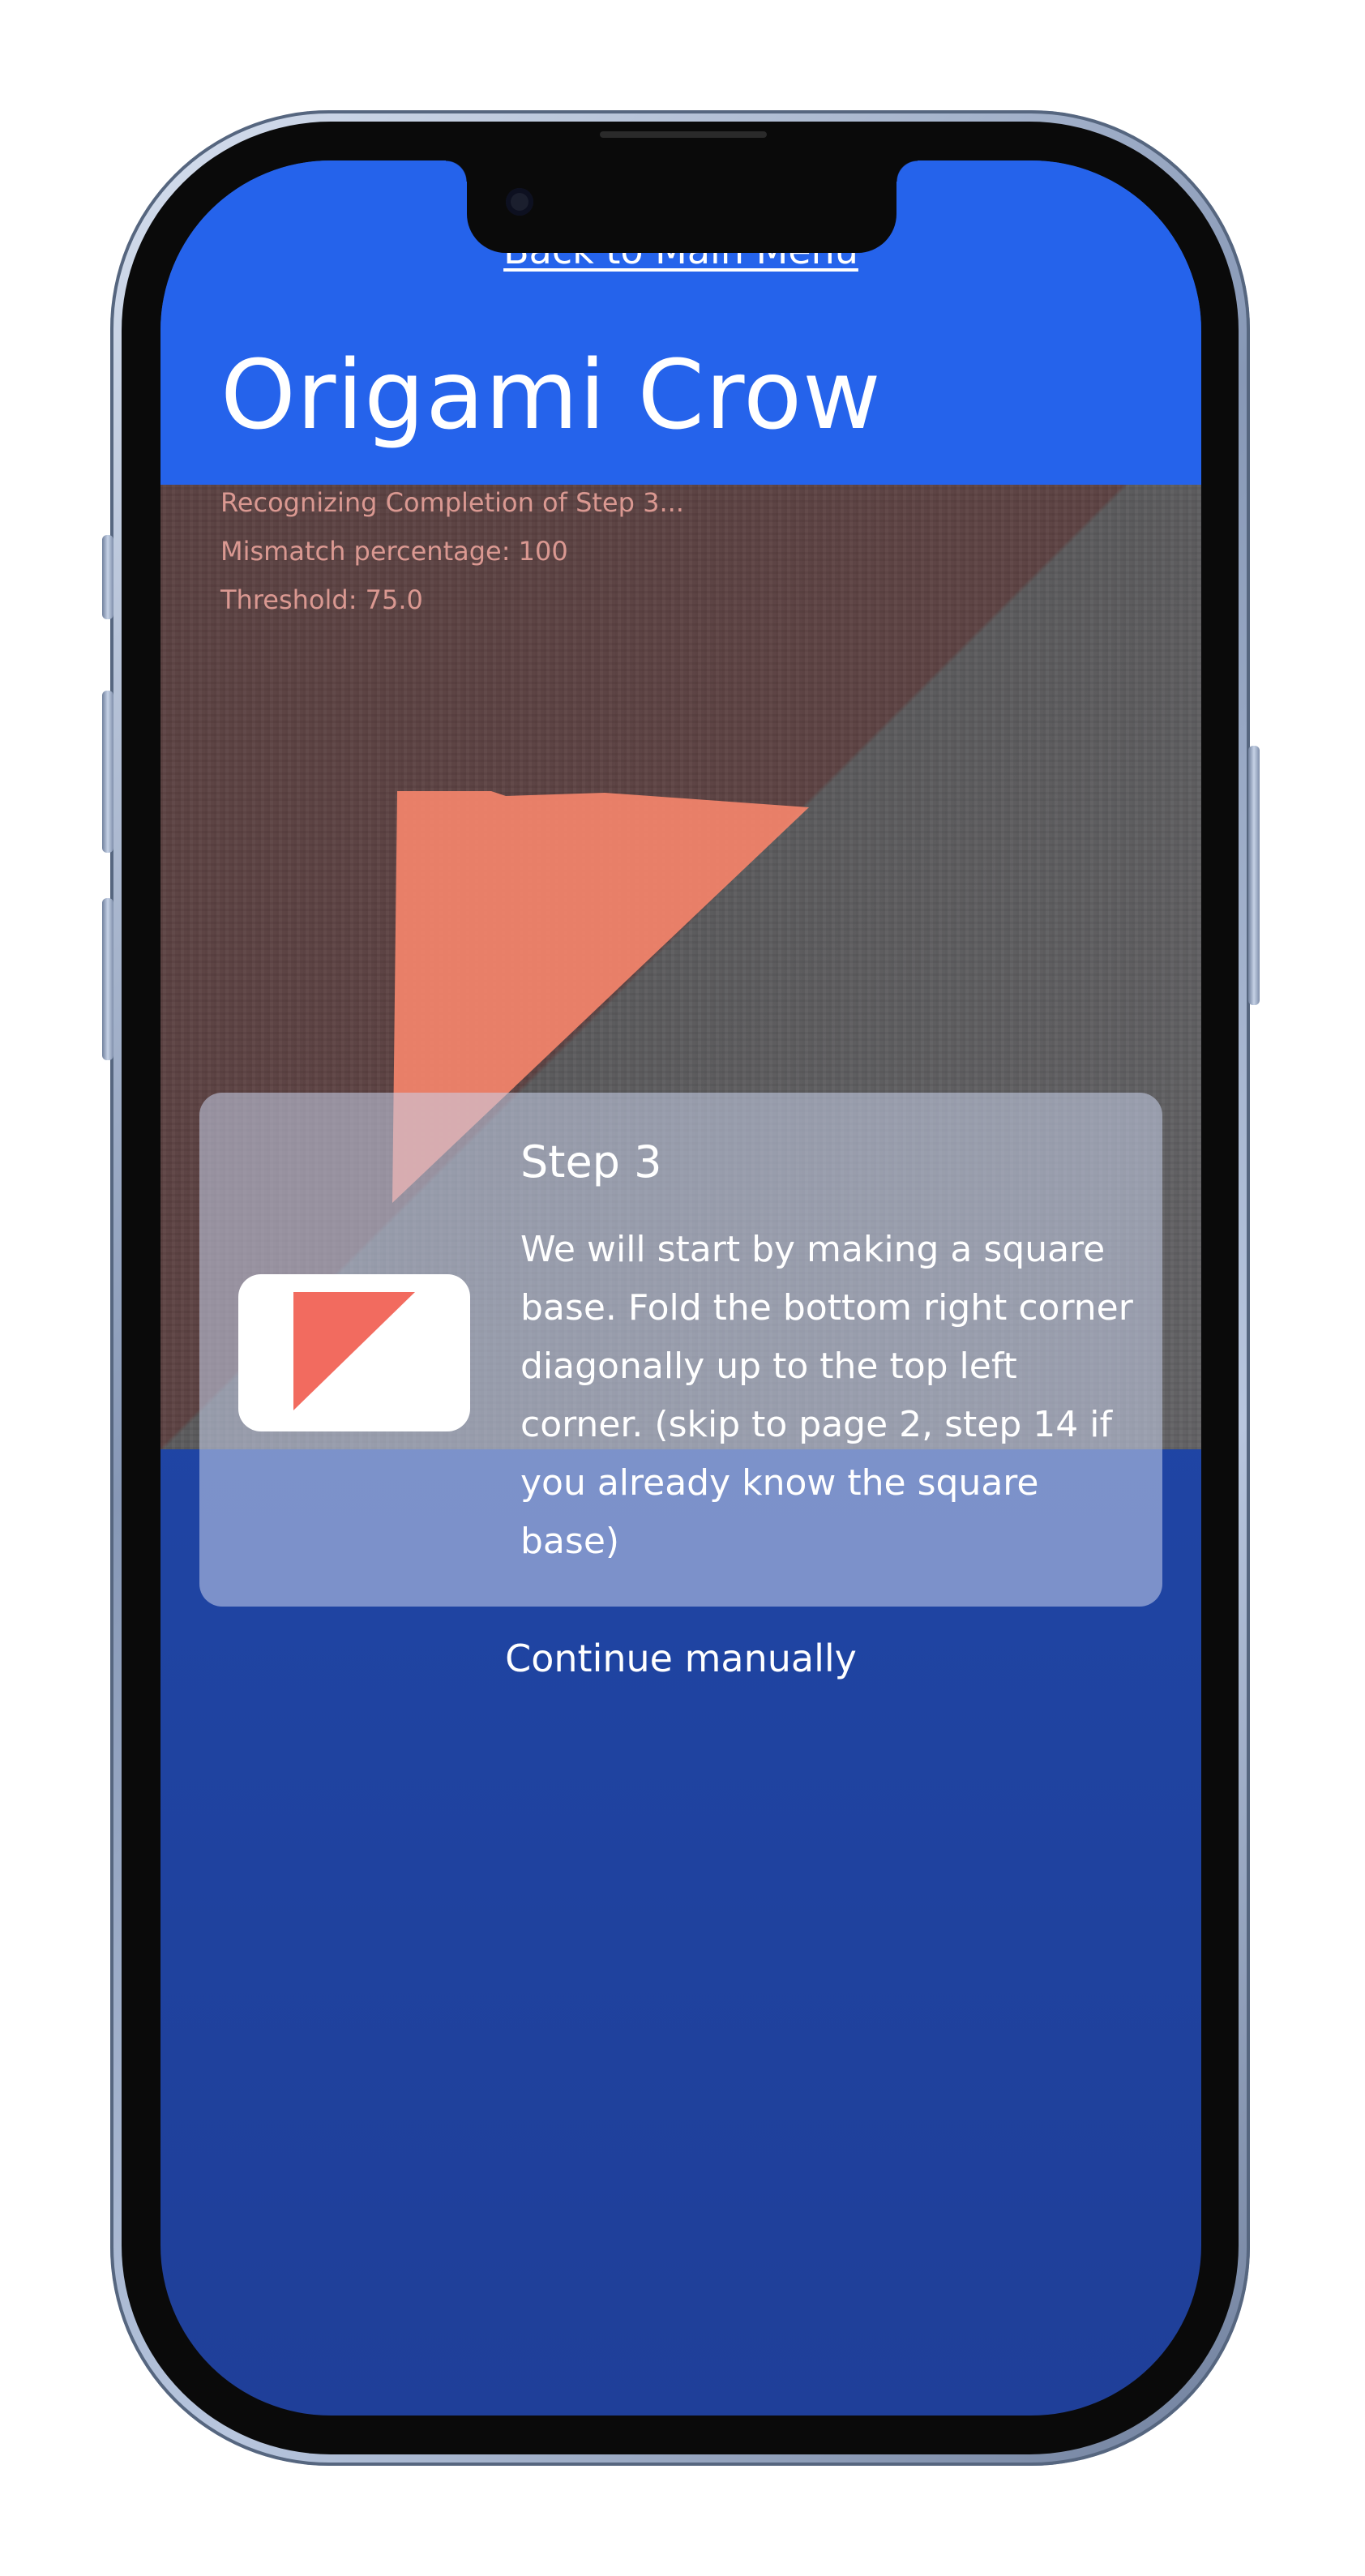 This screenshot has width=1365, height=2576. What do you see at coordinates (683, 134) in the screenshot?
I see `earpiece-speaker` at bounding box center [683, 134].